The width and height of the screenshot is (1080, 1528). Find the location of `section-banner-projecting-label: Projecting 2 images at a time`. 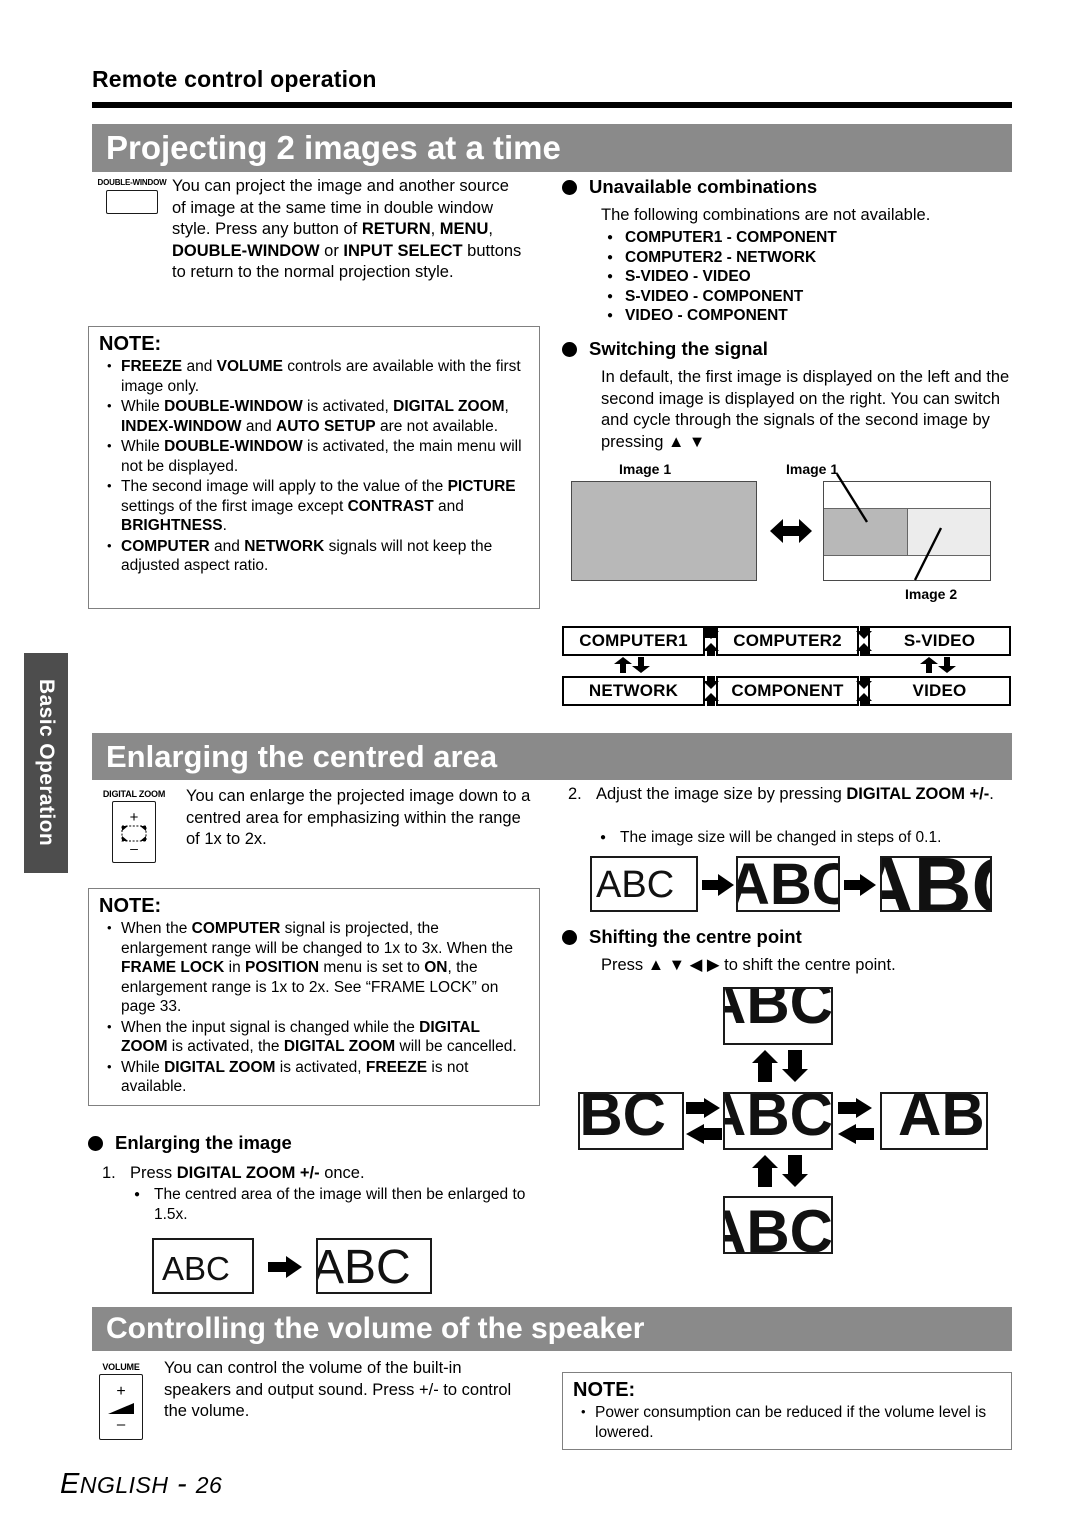

section-banner-projecting-label: Projecting 2 images at a time is located at coordinates (333, 147).